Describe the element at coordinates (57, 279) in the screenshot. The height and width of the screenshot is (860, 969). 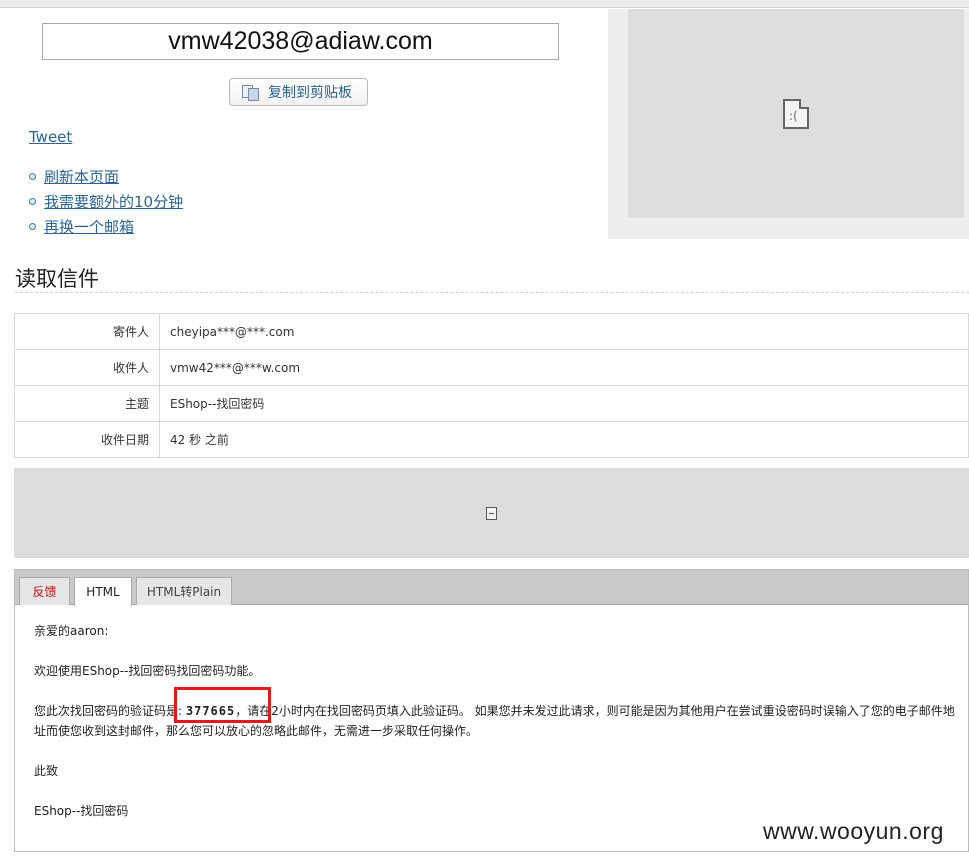
I see `section-title: 读取信件` at that location.